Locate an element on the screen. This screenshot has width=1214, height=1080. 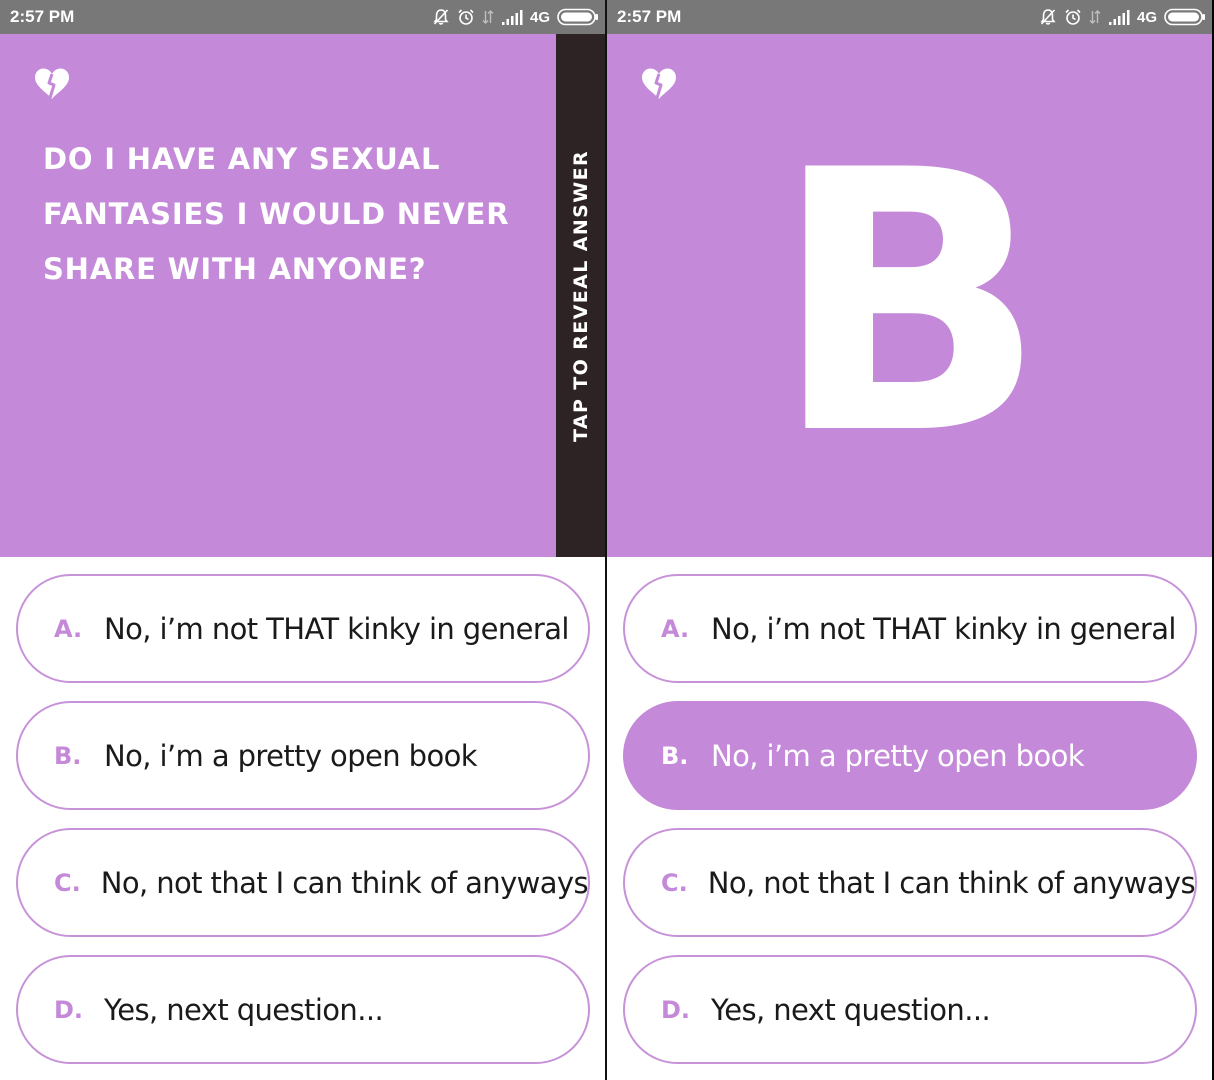
reveal-answer-label: TAP TO REVEAL ANSWER is located at coordinates (580, 295).